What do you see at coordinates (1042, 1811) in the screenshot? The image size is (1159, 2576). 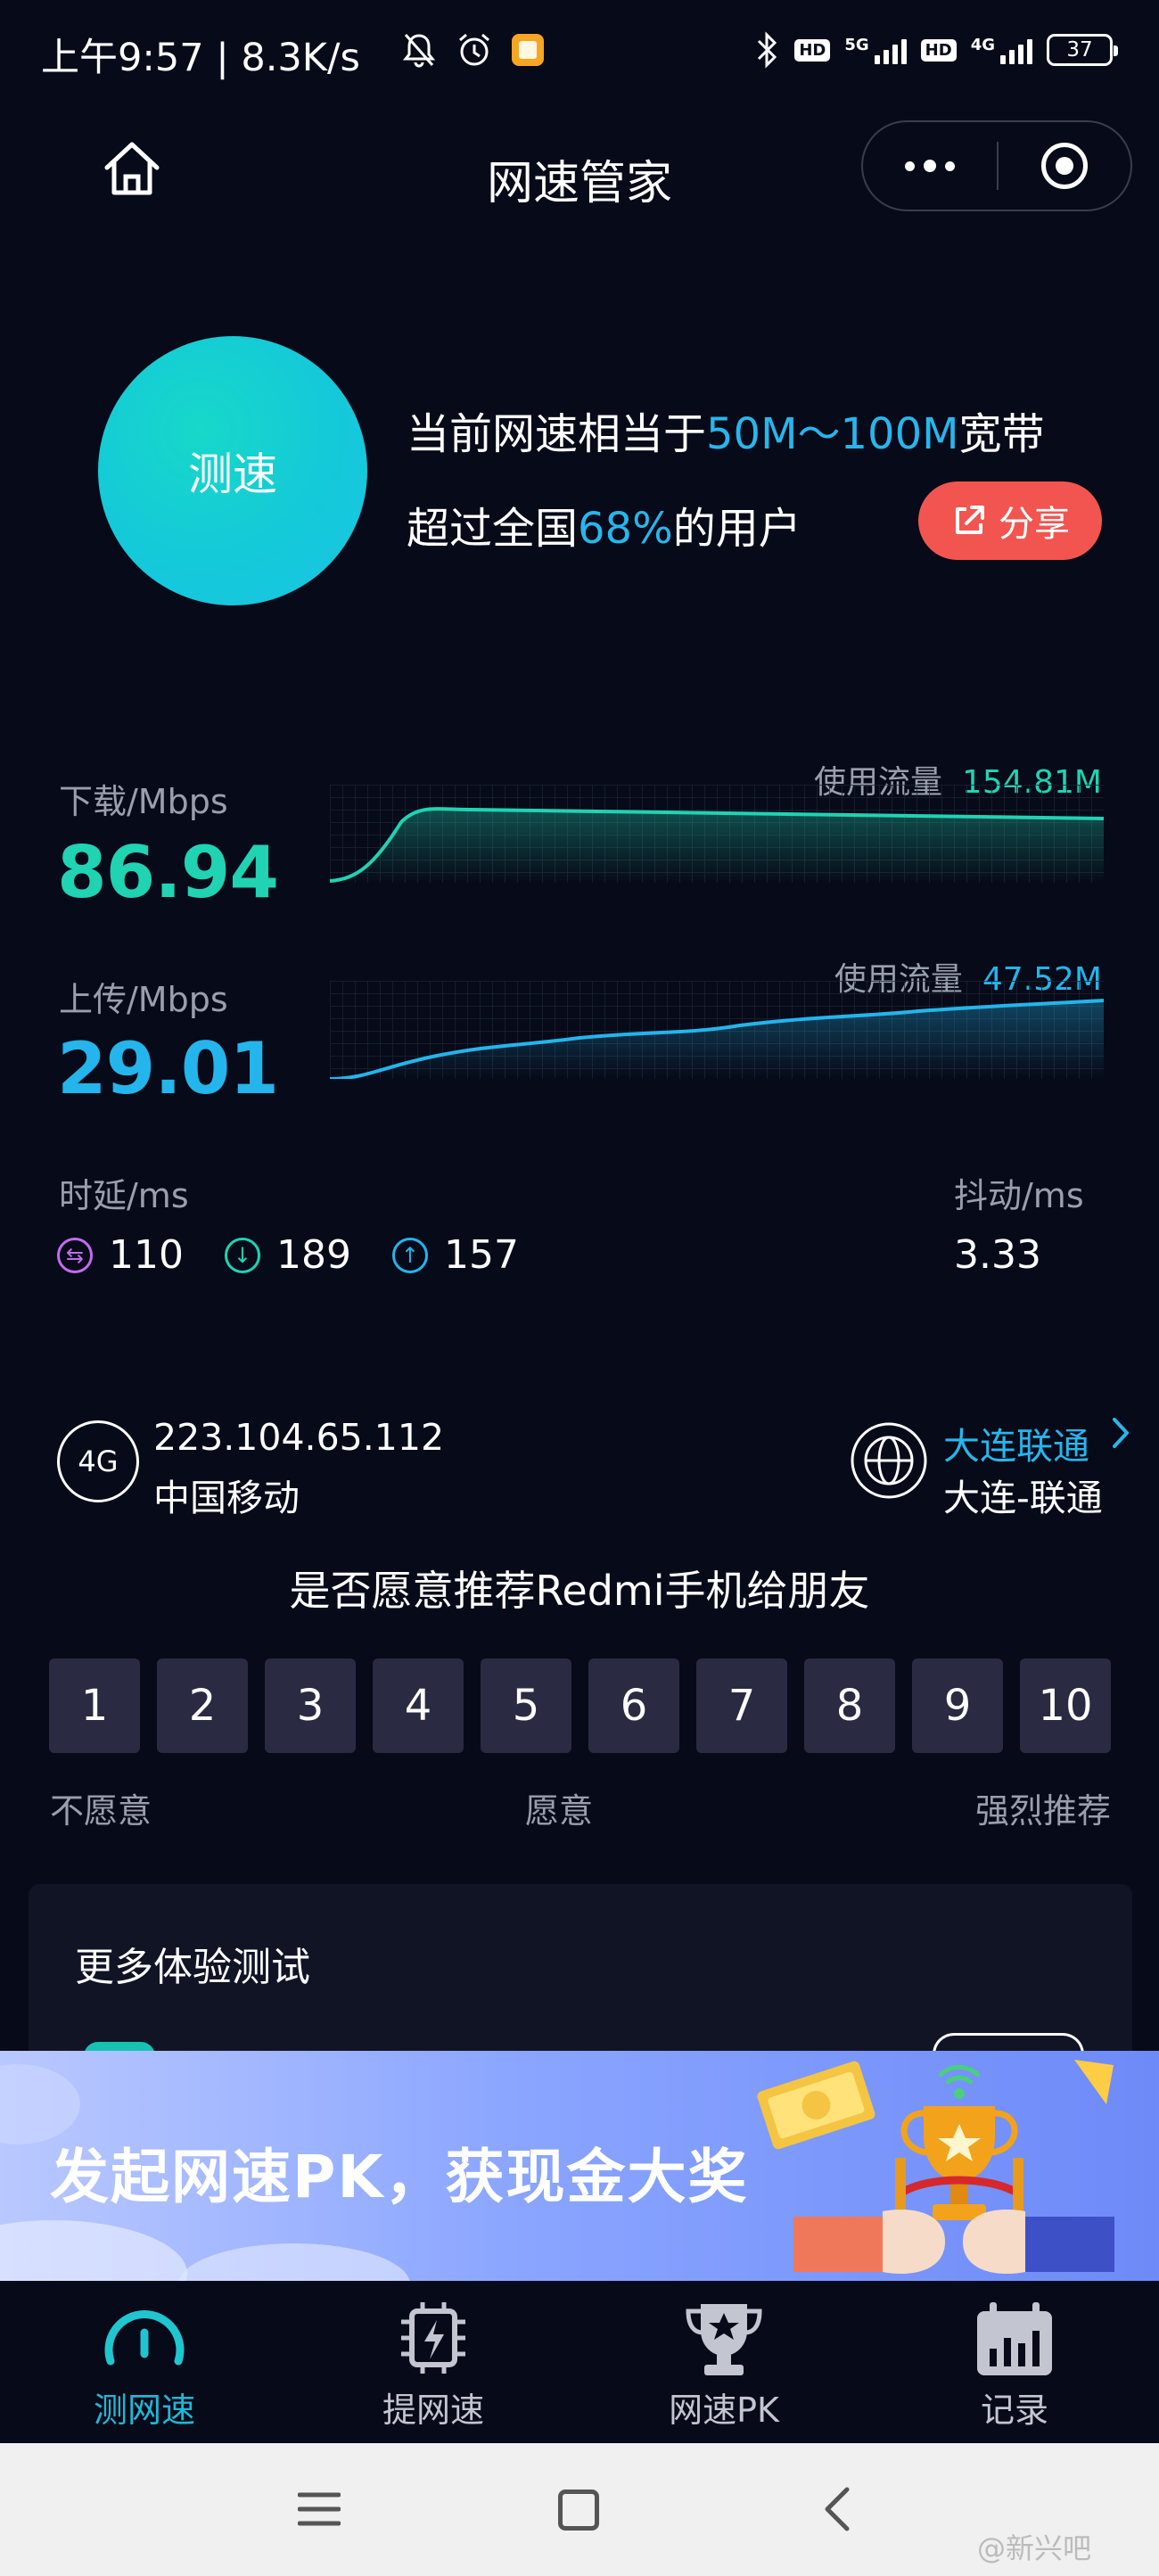 I see `scale-high-label: 强烈推荐` at bounding box center [1042, 1811].